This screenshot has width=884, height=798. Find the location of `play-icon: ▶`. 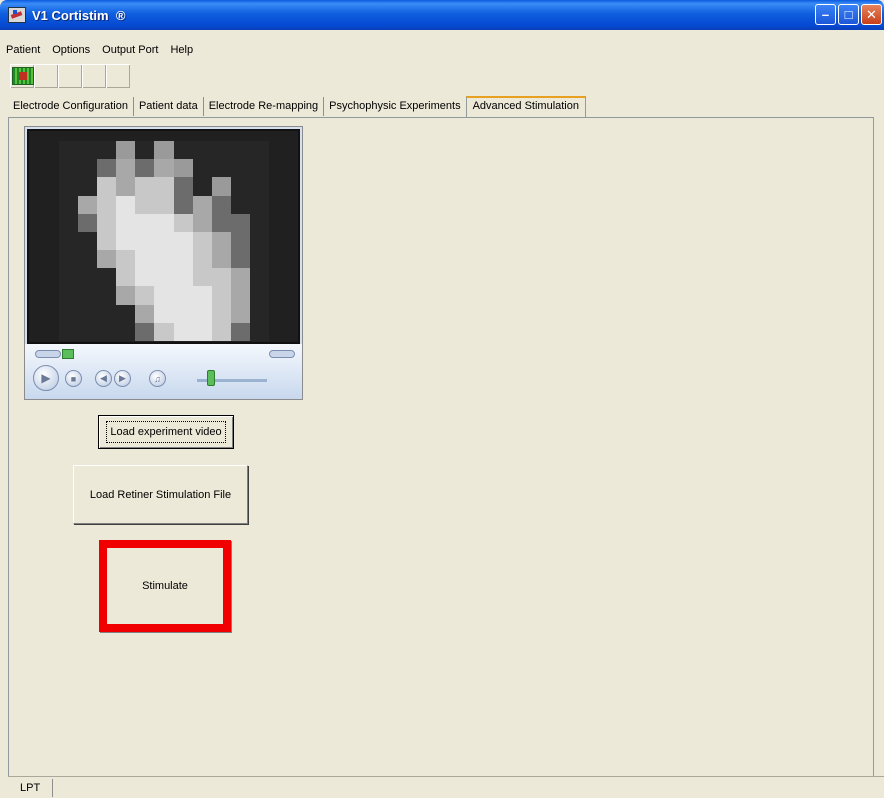

play-icon: ▶ is located at coordinates (46, 378).